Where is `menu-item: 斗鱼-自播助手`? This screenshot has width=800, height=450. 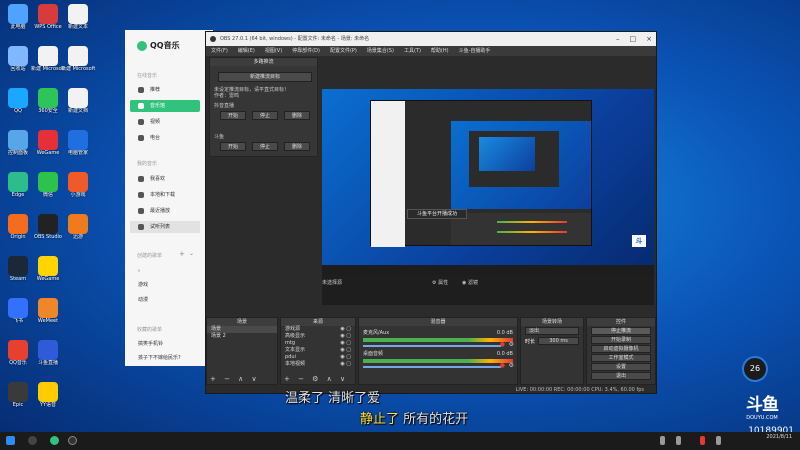 menu-item: 斗鱼-自播助手 is located at coordinates (475, 51).